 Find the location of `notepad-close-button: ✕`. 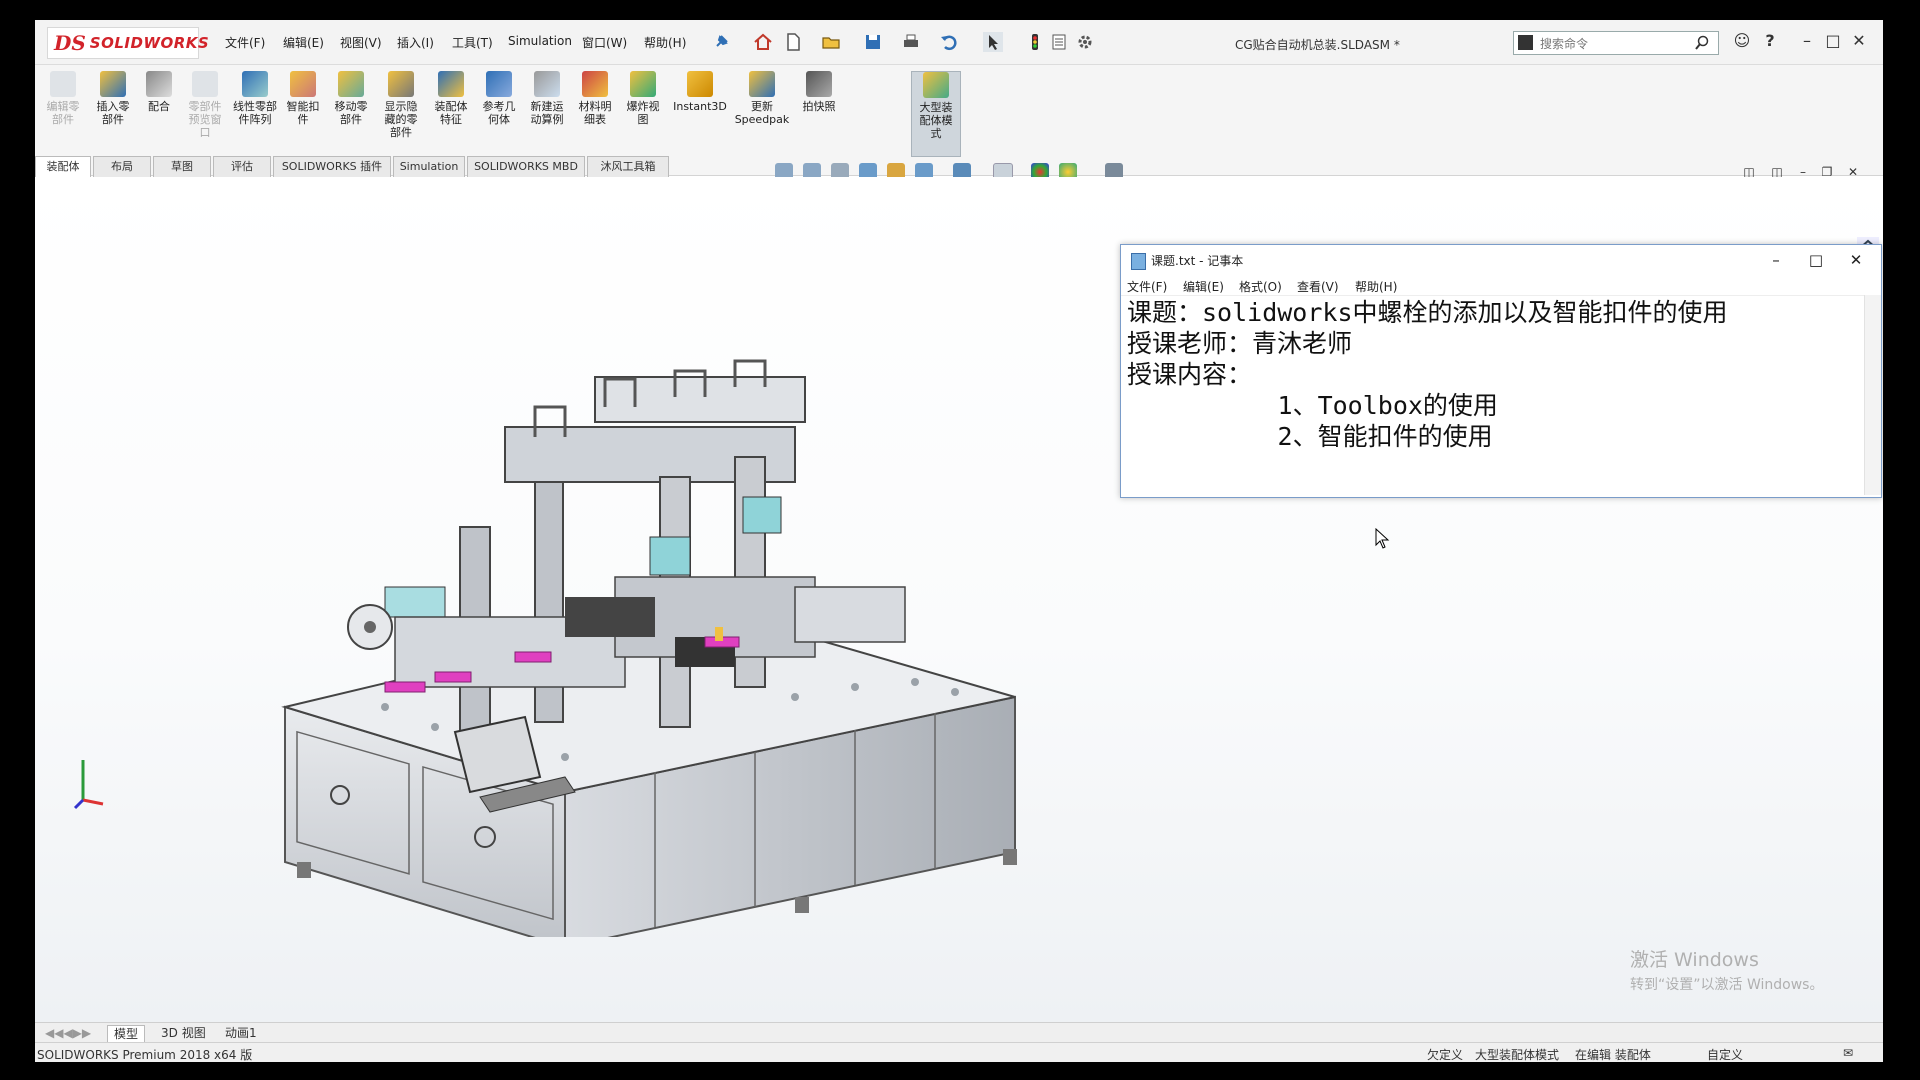

notepad-close-button: ✕ is located at coordinates (1856, 260).